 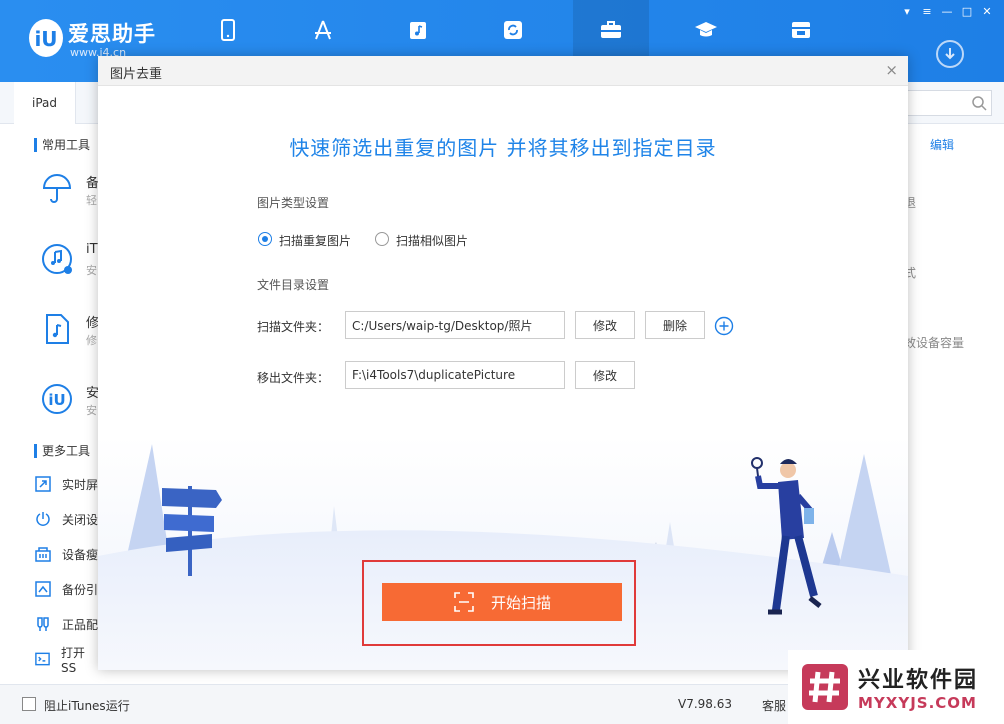 I want to click on download-button, so click(x=950, y=54).